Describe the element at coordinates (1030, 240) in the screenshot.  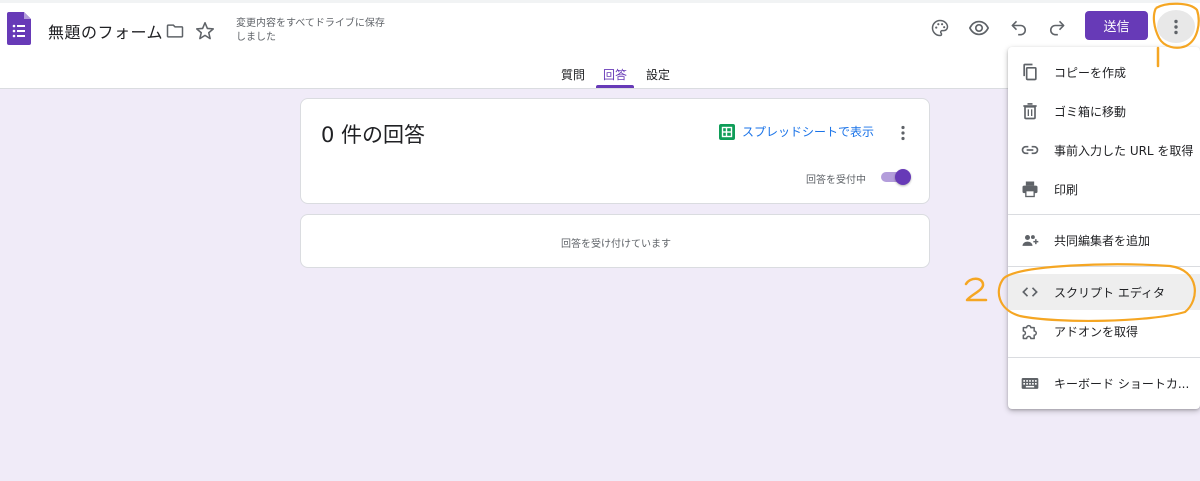
I see `add-people-icon` at that location.